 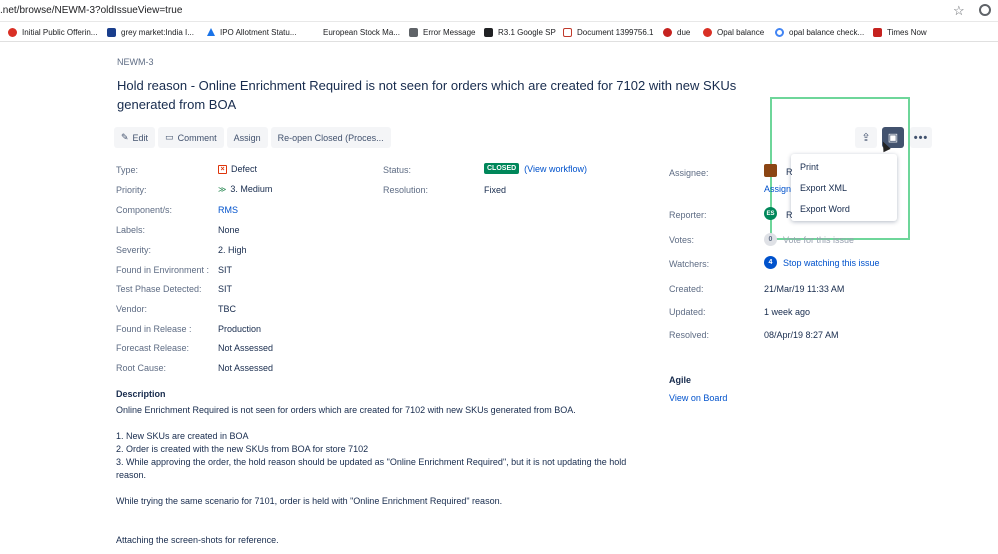 I want to click on bookmark-item: Document 1399756.1, so click(x=608, y=32).